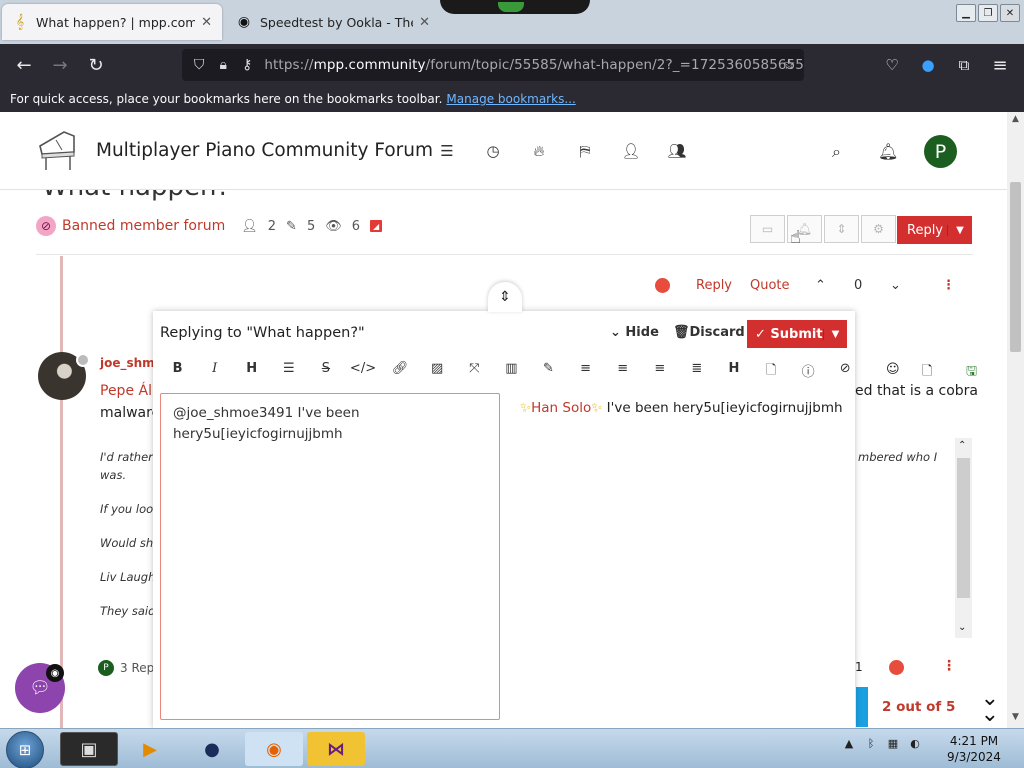  Describe the element at coordinates (1015, 719) in the screenshot. I see `scroll-down-icon: ▼` at that location.